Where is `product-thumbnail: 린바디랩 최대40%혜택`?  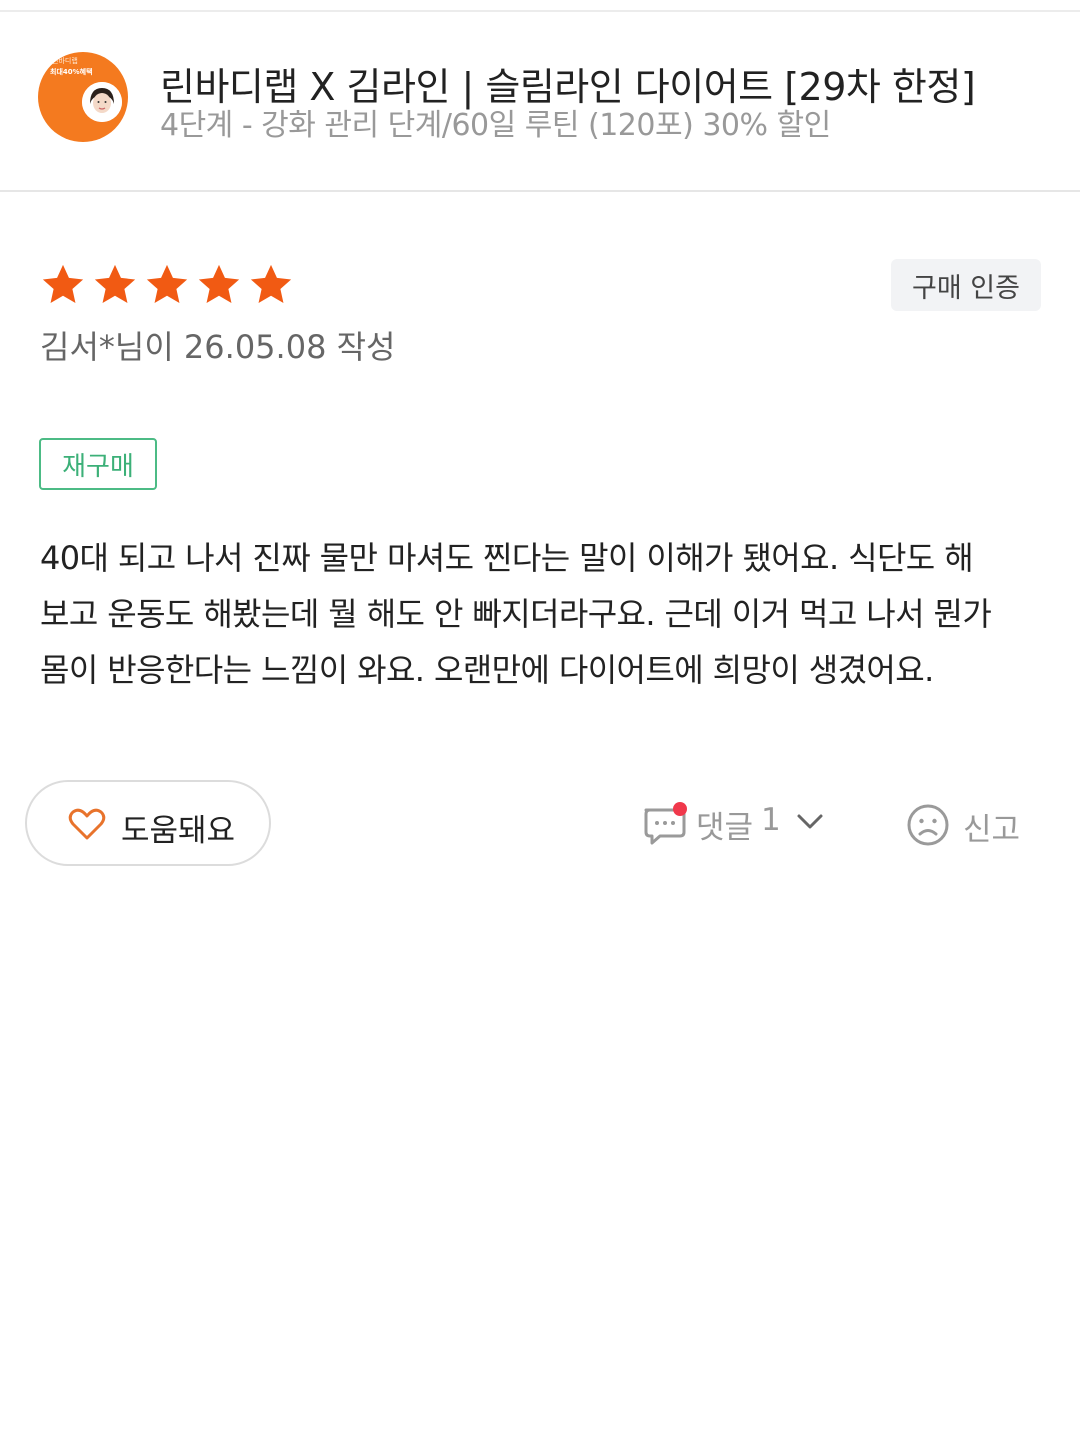
product-thumbnail: 린바디랩 최대40%혜택 is located at coordinates (83, 97).